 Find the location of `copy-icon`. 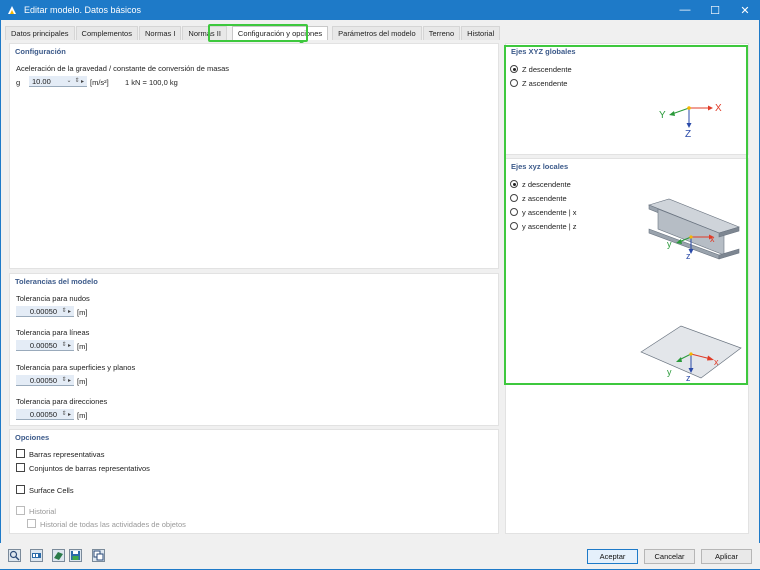

copy-icon is located at coordinates (98, 555).